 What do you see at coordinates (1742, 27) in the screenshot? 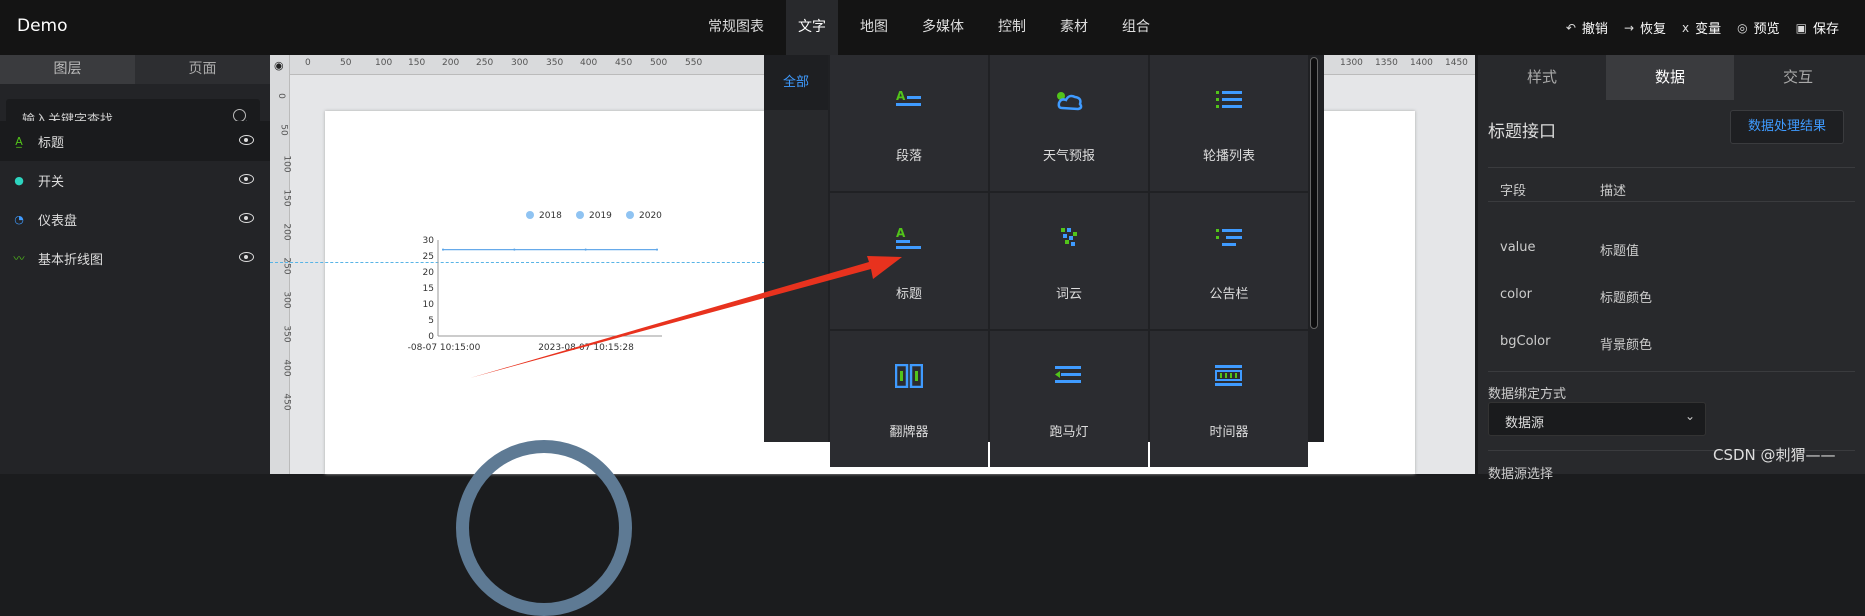
I see `preview-icon: ◎` at bounding box center [1742, 27].